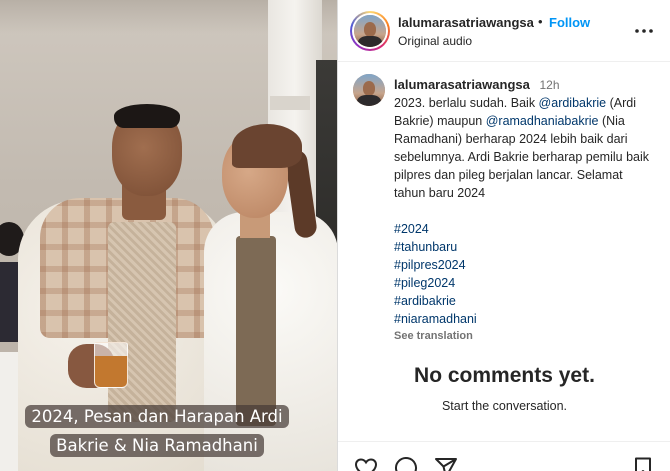 The image size is (670, 471). Describe the element at coordinates (462, 84) in the screenshot. I see `caption-username: lalumarasatriawangsa` at that location.